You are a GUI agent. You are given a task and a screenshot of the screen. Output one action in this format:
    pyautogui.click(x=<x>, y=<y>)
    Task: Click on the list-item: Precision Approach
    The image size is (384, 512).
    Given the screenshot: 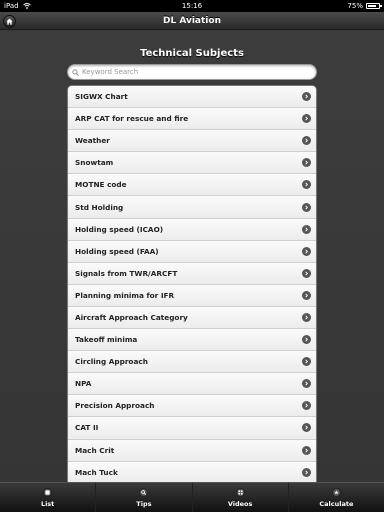 What is the action you would take?
    pyautogui.click(x=192, y=406)
    